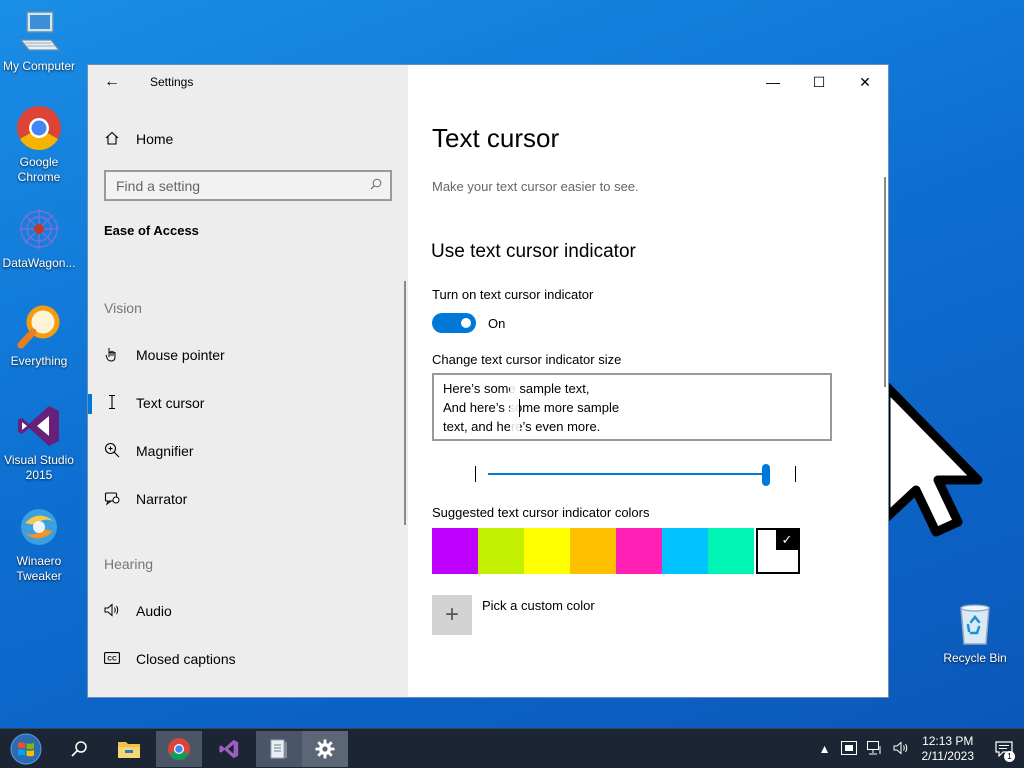 The height and width of the screenshot is (768, 1024). I want to click on group-heading-vision: Vision, so click(123, 308).